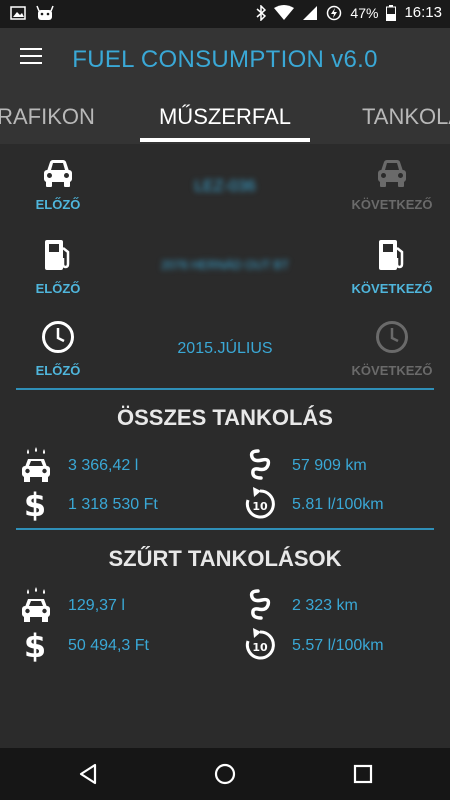  I want to click on bluetooth-icon, so click(261, 12).